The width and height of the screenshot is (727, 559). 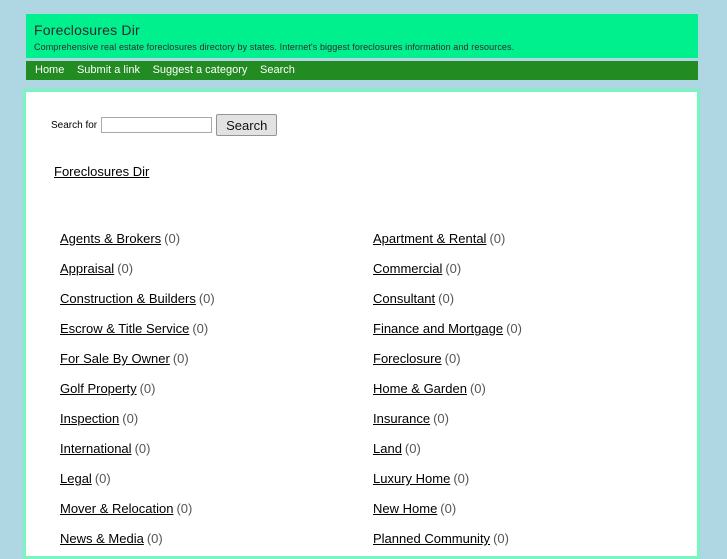 I want to click on category-row: Mover & Relocation (0), so click(x=137, y=509).